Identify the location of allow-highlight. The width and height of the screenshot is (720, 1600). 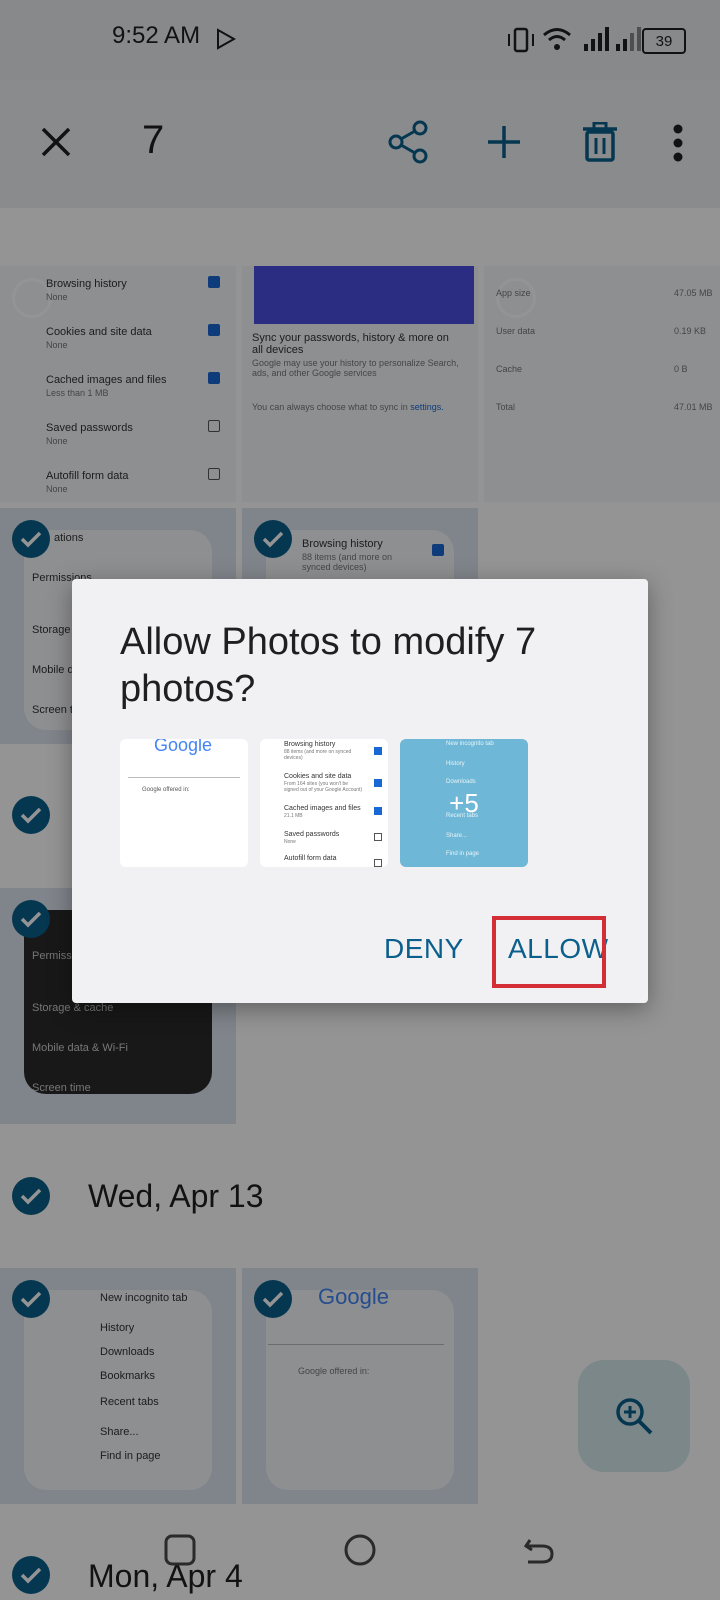
(549, 952).